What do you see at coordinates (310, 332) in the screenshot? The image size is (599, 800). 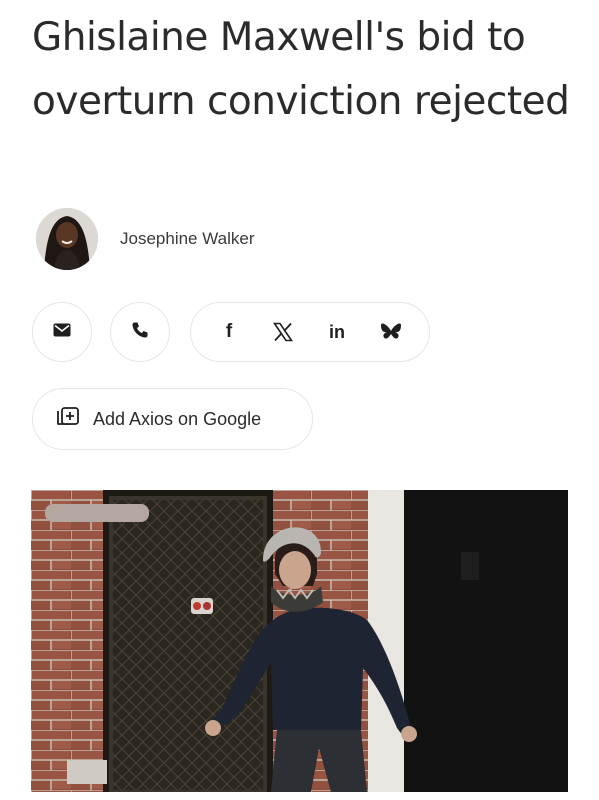 I see `social-share-group: f in` at bounding box center [310, 332].